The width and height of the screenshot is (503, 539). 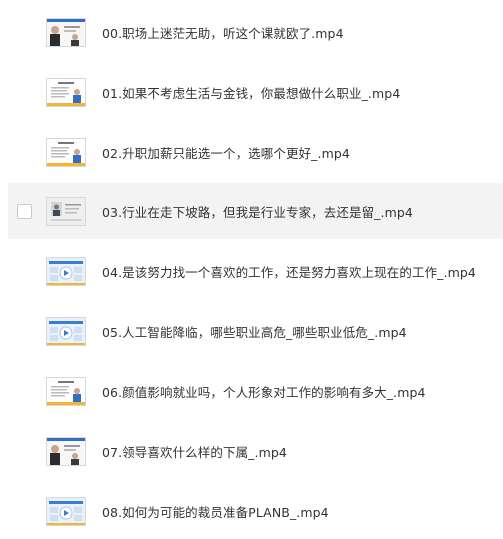 I want to click on file-row: 01.如果不考虑生活与金钱，你最想做什么职业_.mp4, so click(x=251, y=92).